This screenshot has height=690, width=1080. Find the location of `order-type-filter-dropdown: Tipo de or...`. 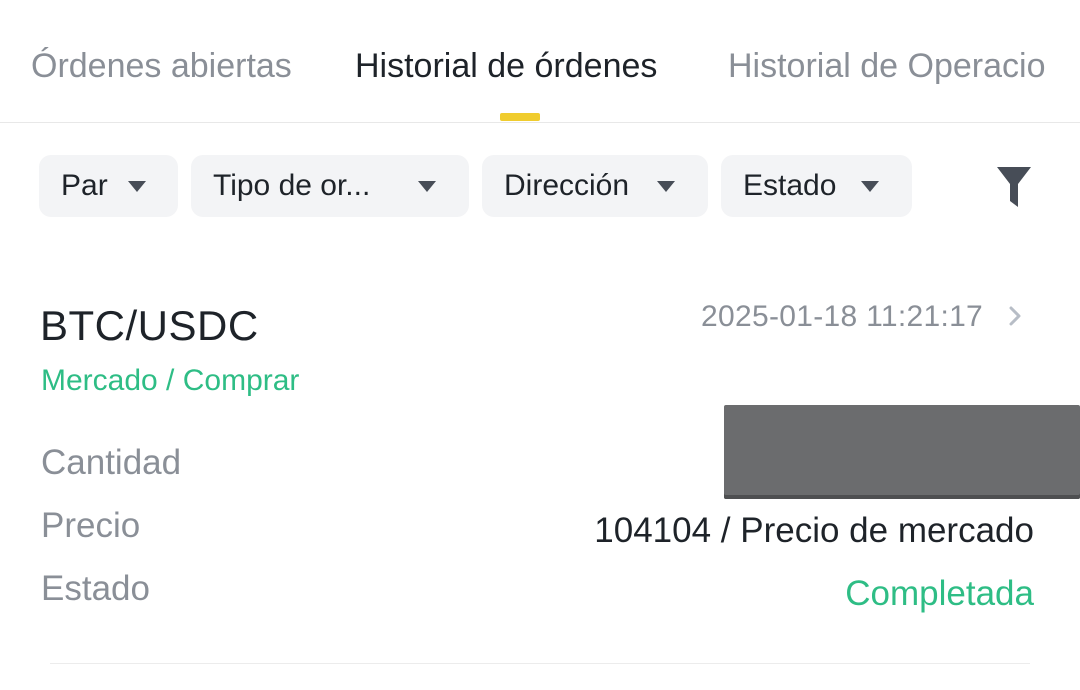

order-type-filter-dropdown: Tipo de or... is located at coordinates (330, 186).